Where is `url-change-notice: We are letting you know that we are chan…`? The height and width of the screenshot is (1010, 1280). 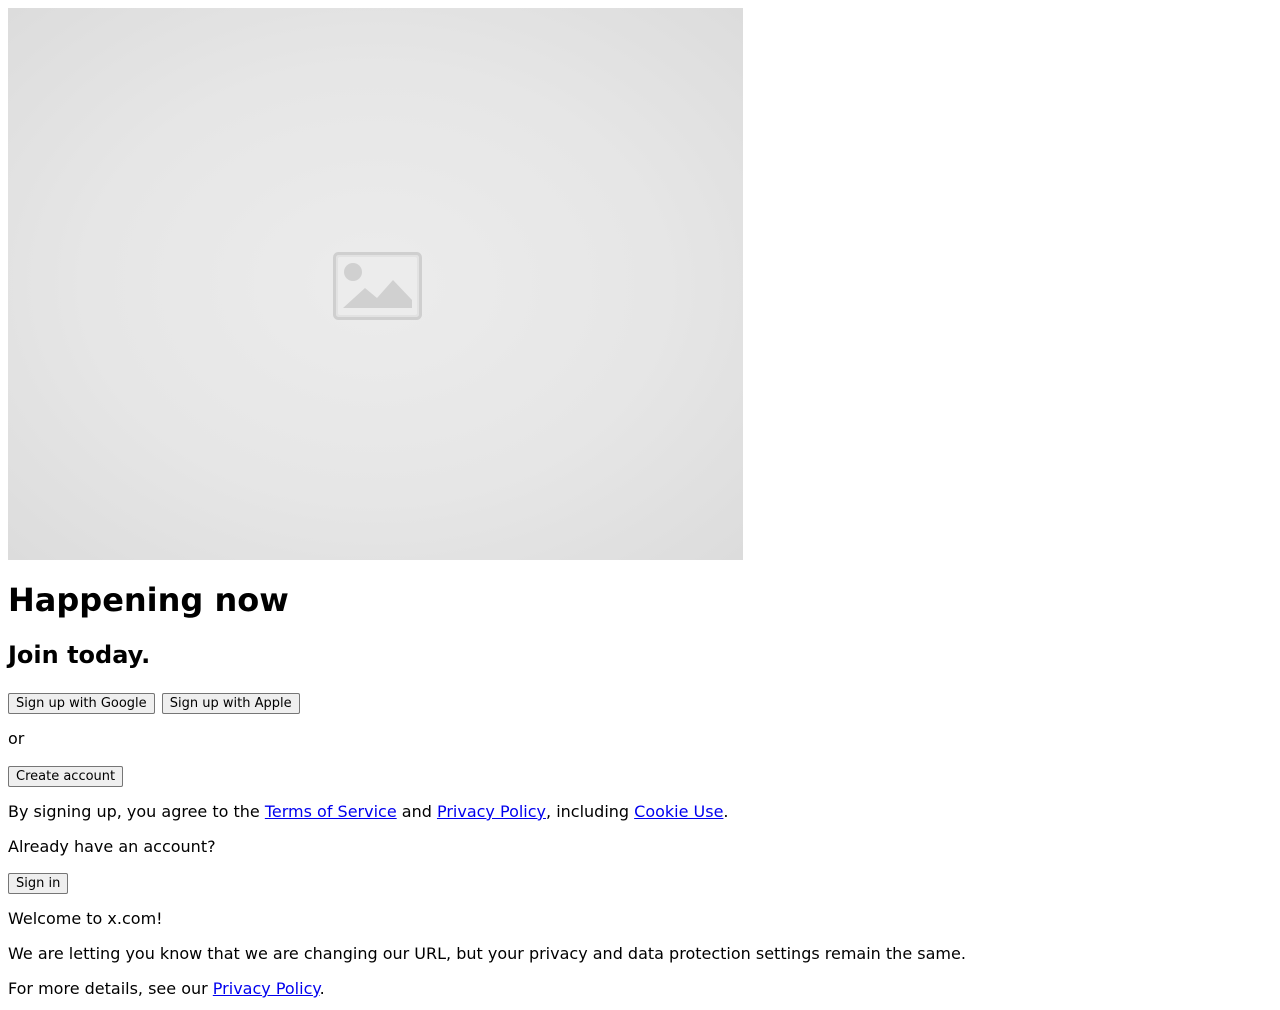 url-change-notice: We are letting you know that we are chan… is located at coordinates (487, 953).